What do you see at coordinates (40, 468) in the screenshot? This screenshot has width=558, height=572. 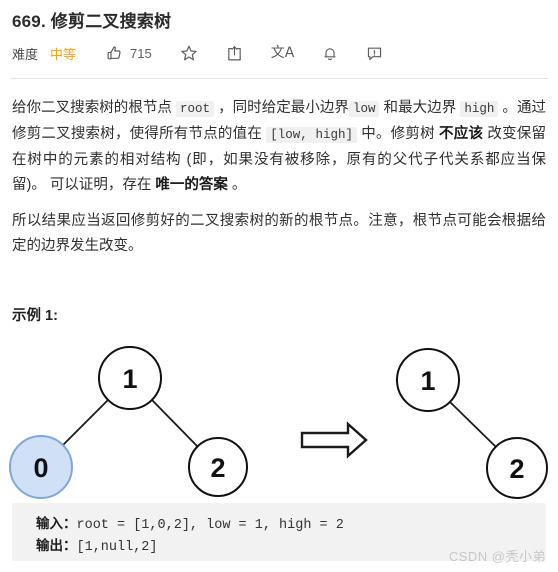 I see `tree-node-label: 0` at bounding box center [40, 468].